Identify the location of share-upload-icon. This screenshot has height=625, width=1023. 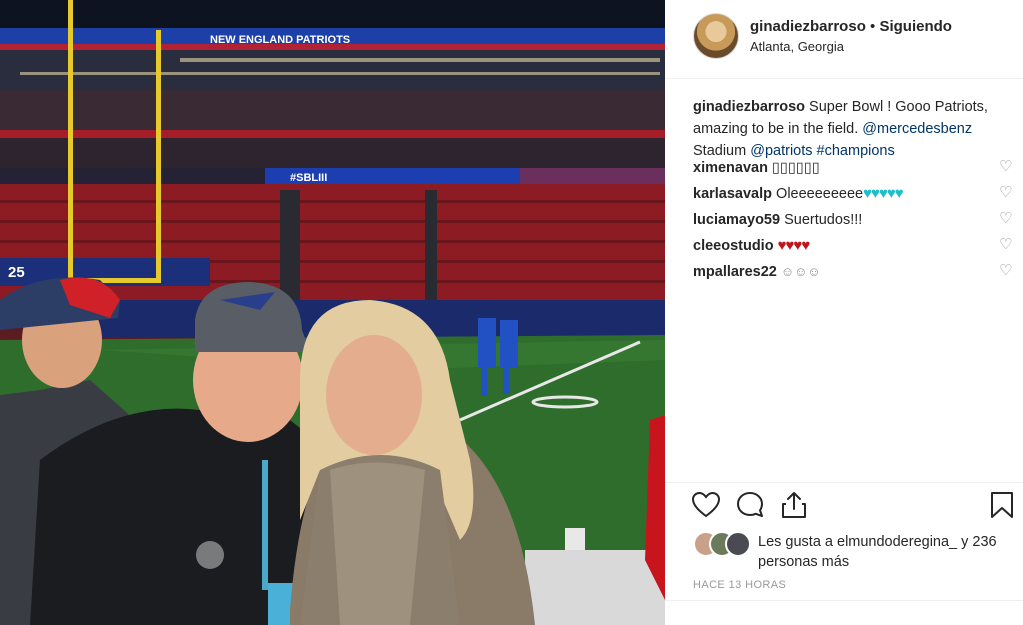
(794, 505).